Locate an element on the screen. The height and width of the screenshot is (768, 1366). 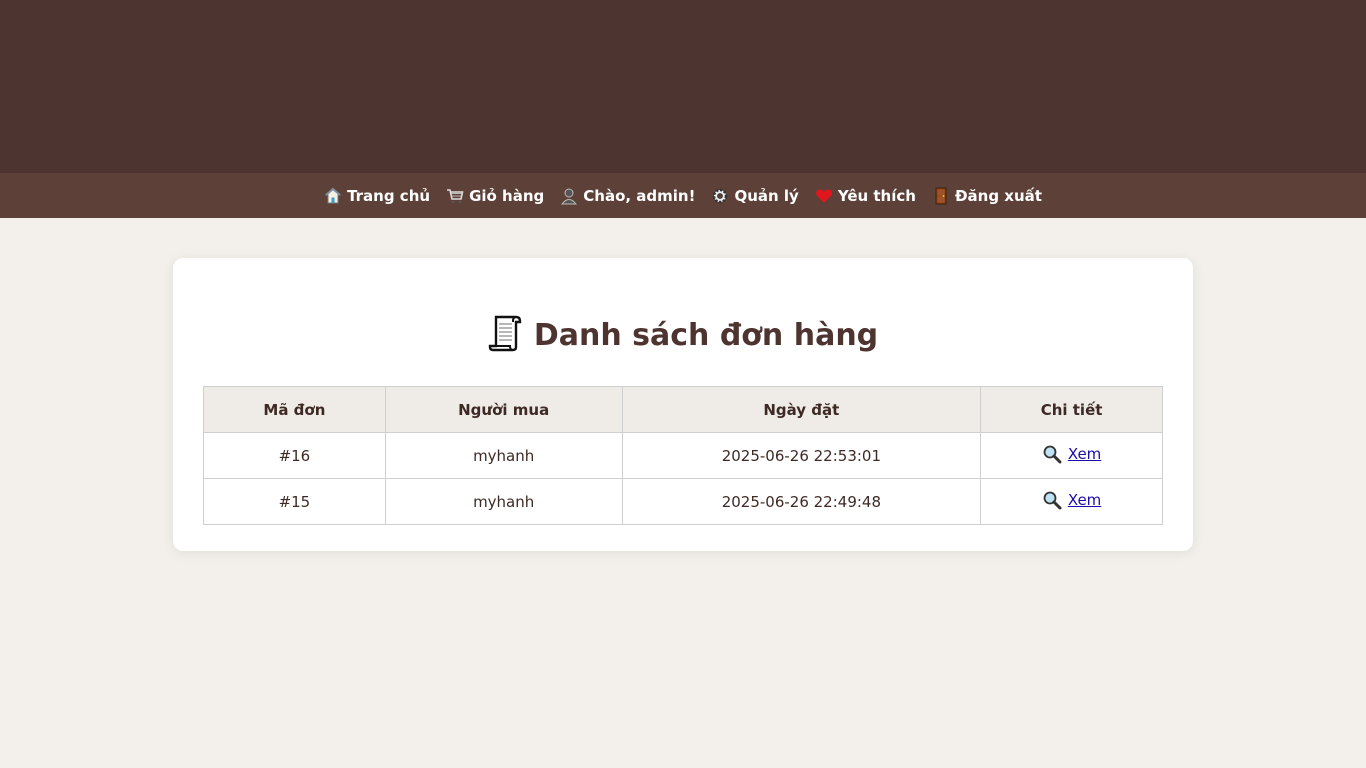
user-icon is located at coordinates (569, 196).